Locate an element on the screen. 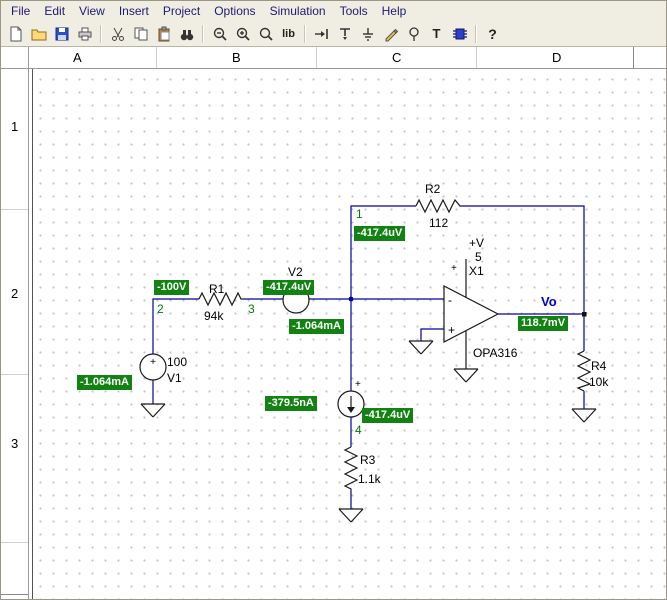 This screenshot has width=667, height=600. jumper-tool-icon is located at coordinates (344, 33).